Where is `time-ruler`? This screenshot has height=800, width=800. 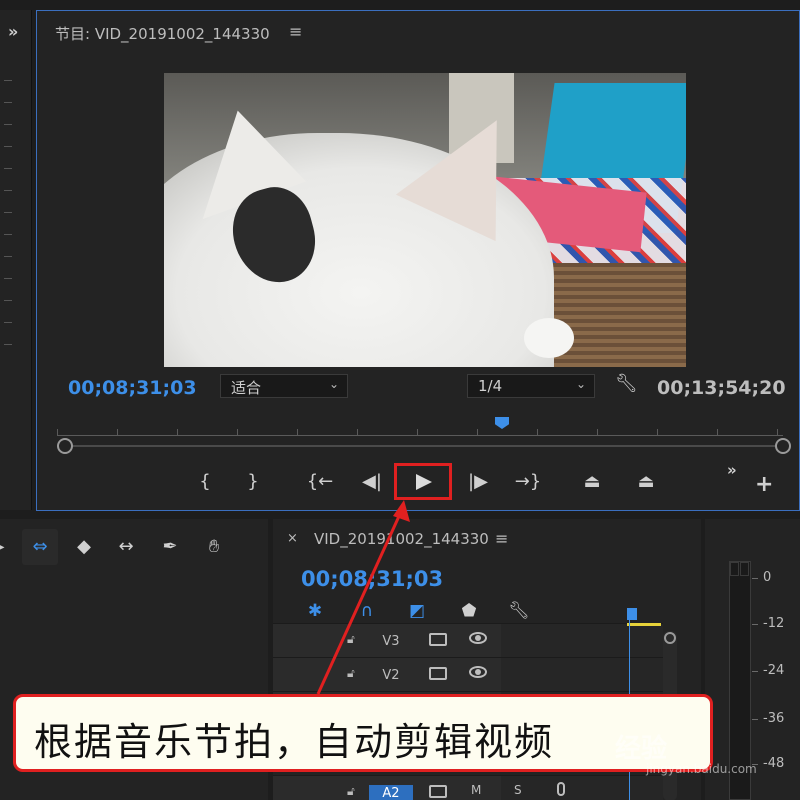
time-ruler is located at coordinates (420, 430).